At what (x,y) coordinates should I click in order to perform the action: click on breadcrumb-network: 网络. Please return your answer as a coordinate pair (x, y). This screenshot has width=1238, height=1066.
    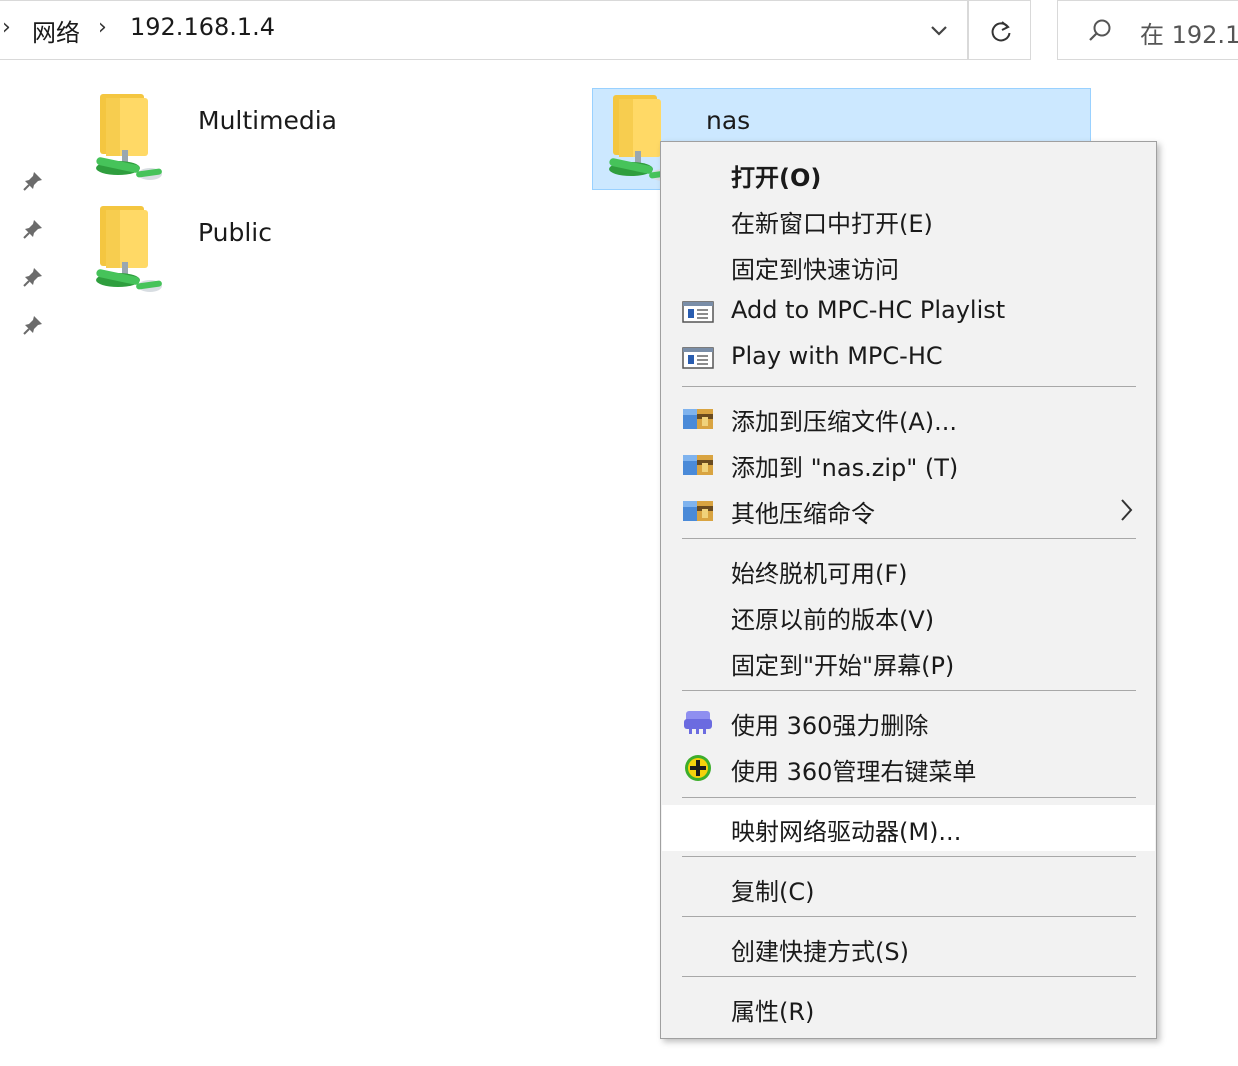
    Looking at the image, I should click on (56, 30).